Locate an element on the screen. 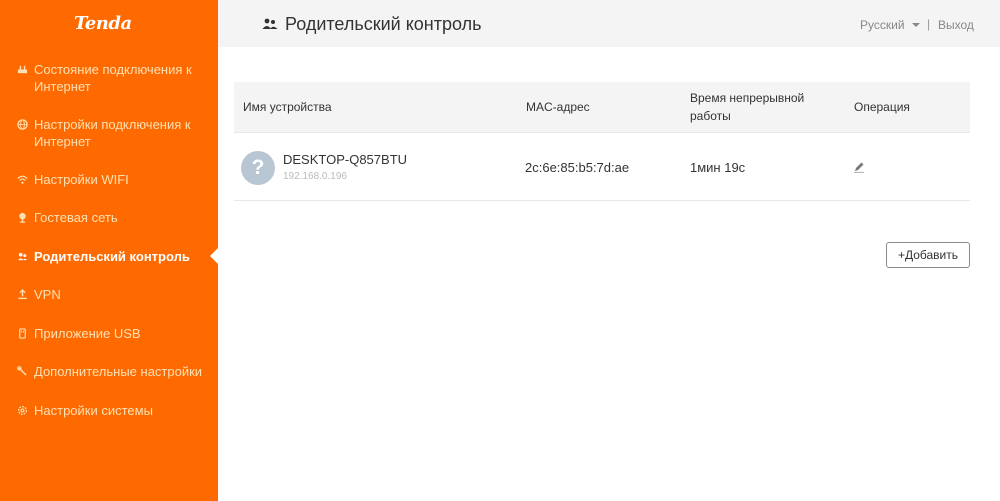 The image size is (1000, 501). sidebar-item-label: Приложение USB is located at coordinates (87, 333).